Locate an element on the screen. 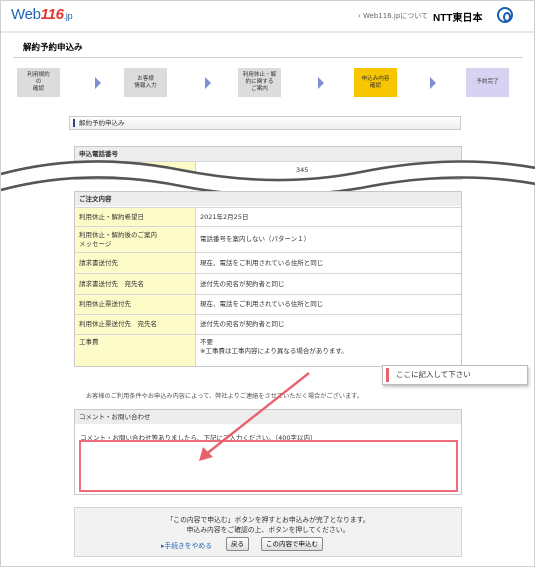 The image size is (535, 567). order-row-label: 工事費 is located at coordinates (135, 350).